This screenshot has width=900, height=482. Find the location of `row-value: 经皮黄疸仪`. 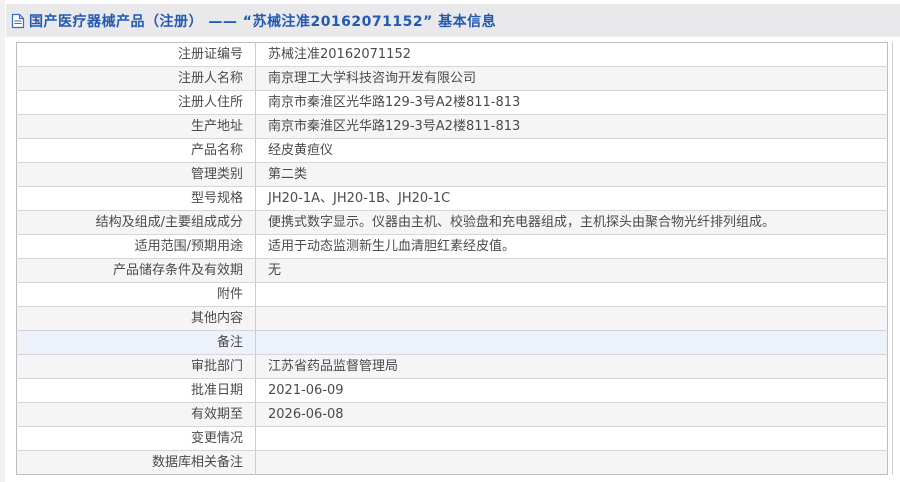

row-value: 经皮黄疸仪 is located at coordinates (571, 150).